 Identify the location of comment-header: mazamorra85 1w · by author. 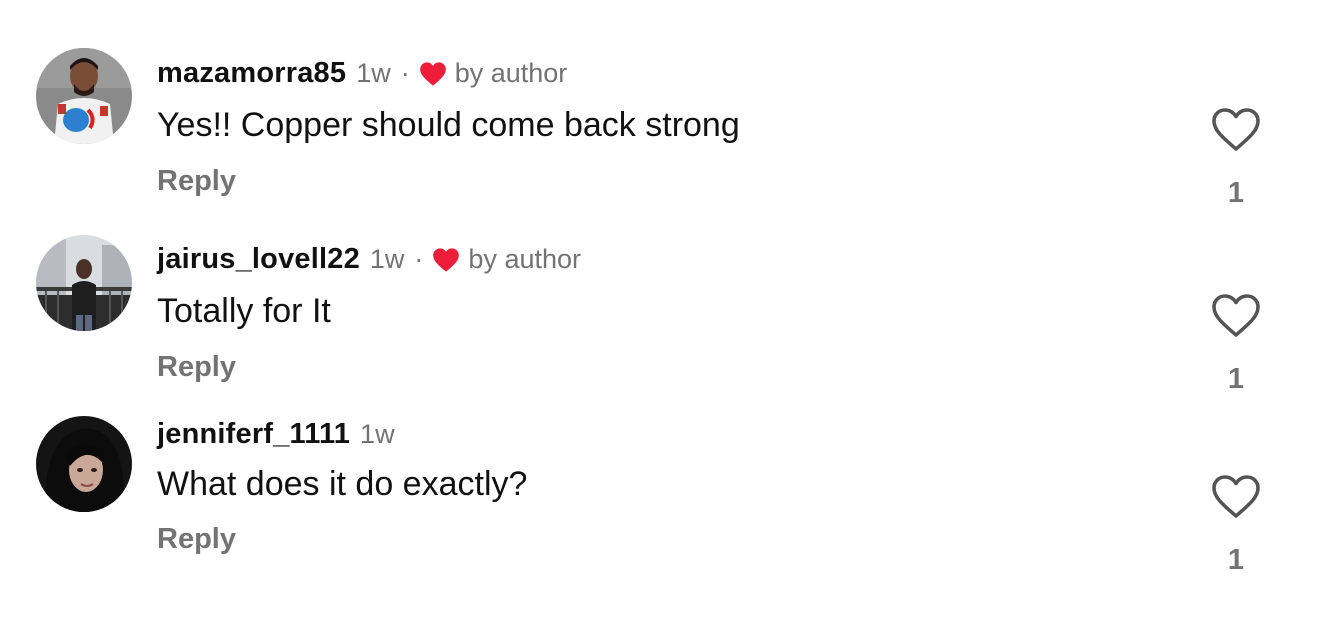
(362, 73).